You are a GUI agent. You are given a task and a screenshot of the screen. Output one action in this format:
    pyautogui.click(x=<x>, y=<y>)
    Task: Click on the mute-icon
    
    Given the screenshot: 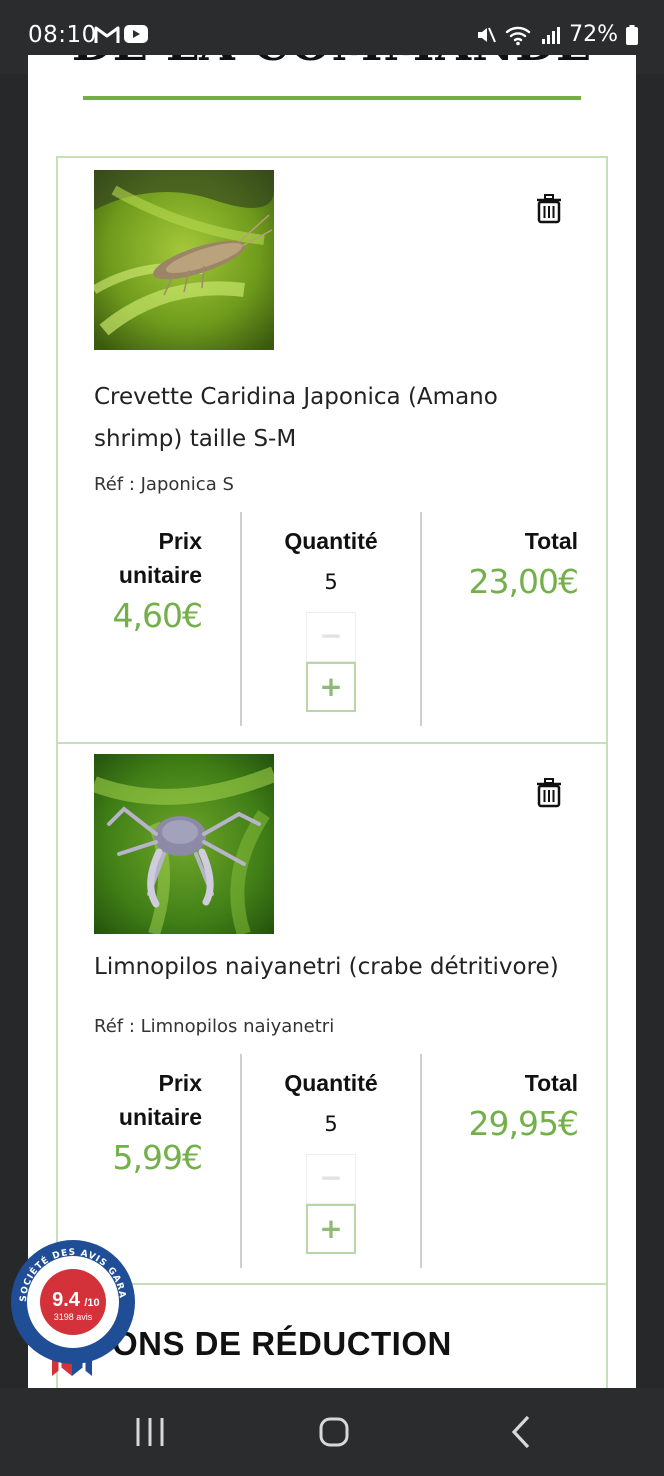 What is the action you would take?
    pyautogui.click(x=487, y=34)
    